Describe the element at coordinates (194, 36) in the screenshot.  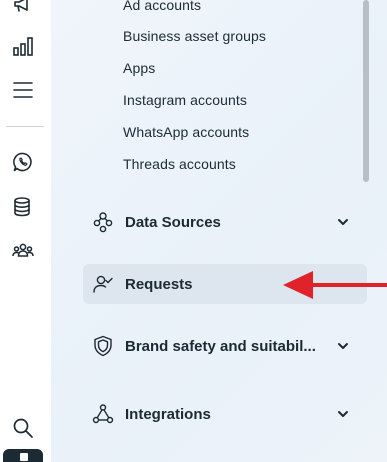
I see `nav-item-business-asset-groups: Business asset groups` at that location.